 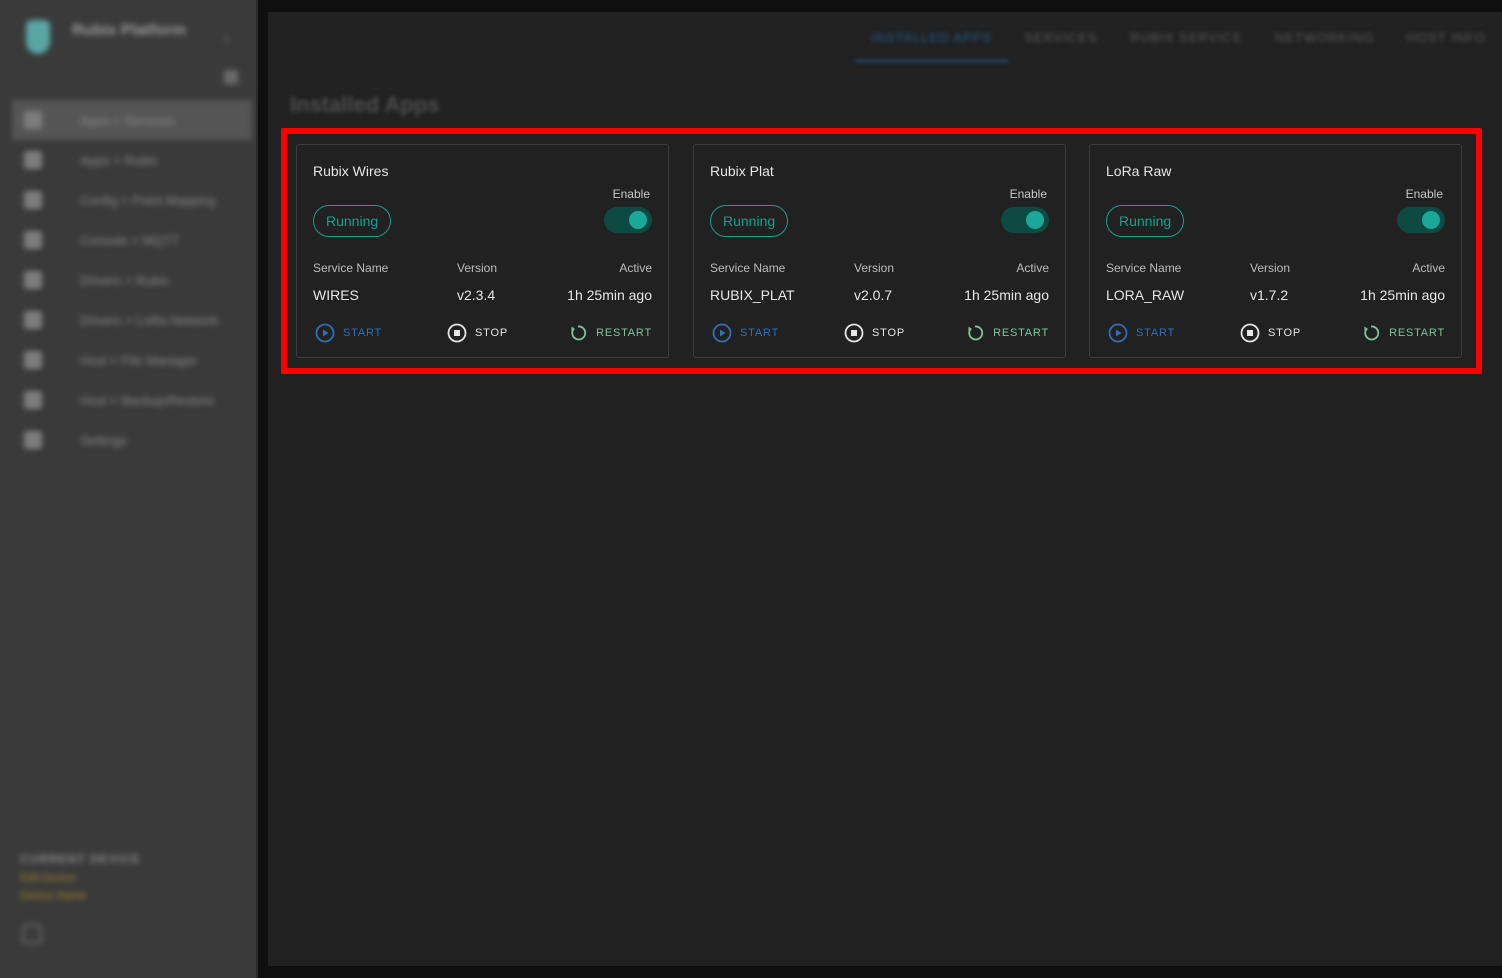 I want to click on tab-services: SERVICES, so click(x=1061, y=37).